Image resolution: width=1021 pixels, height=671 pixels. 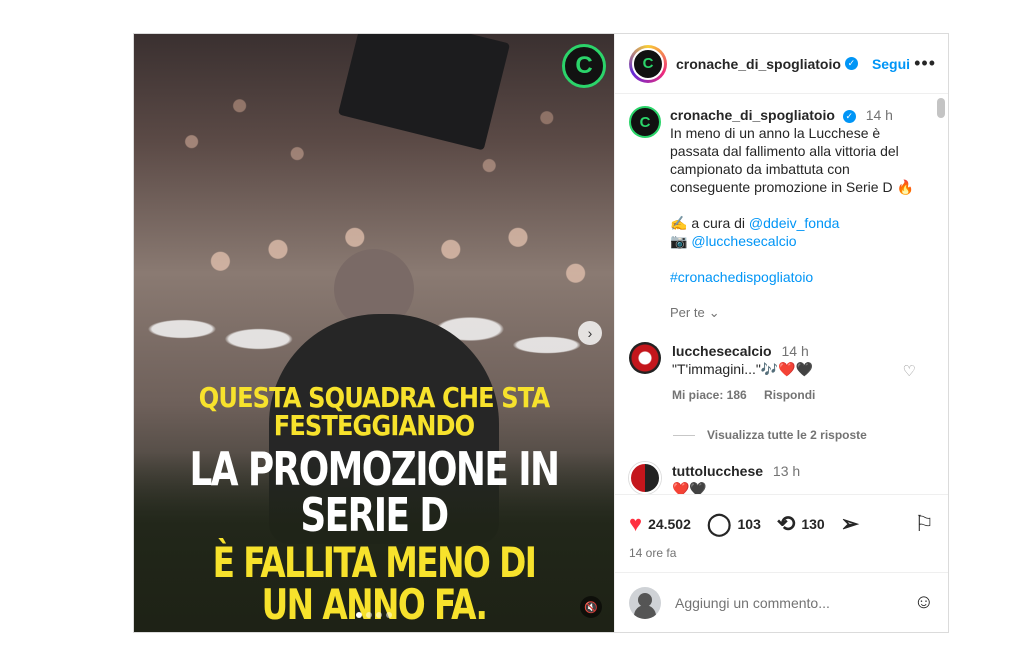 I want to click on story-ring: C, so click(x=648, y=63).